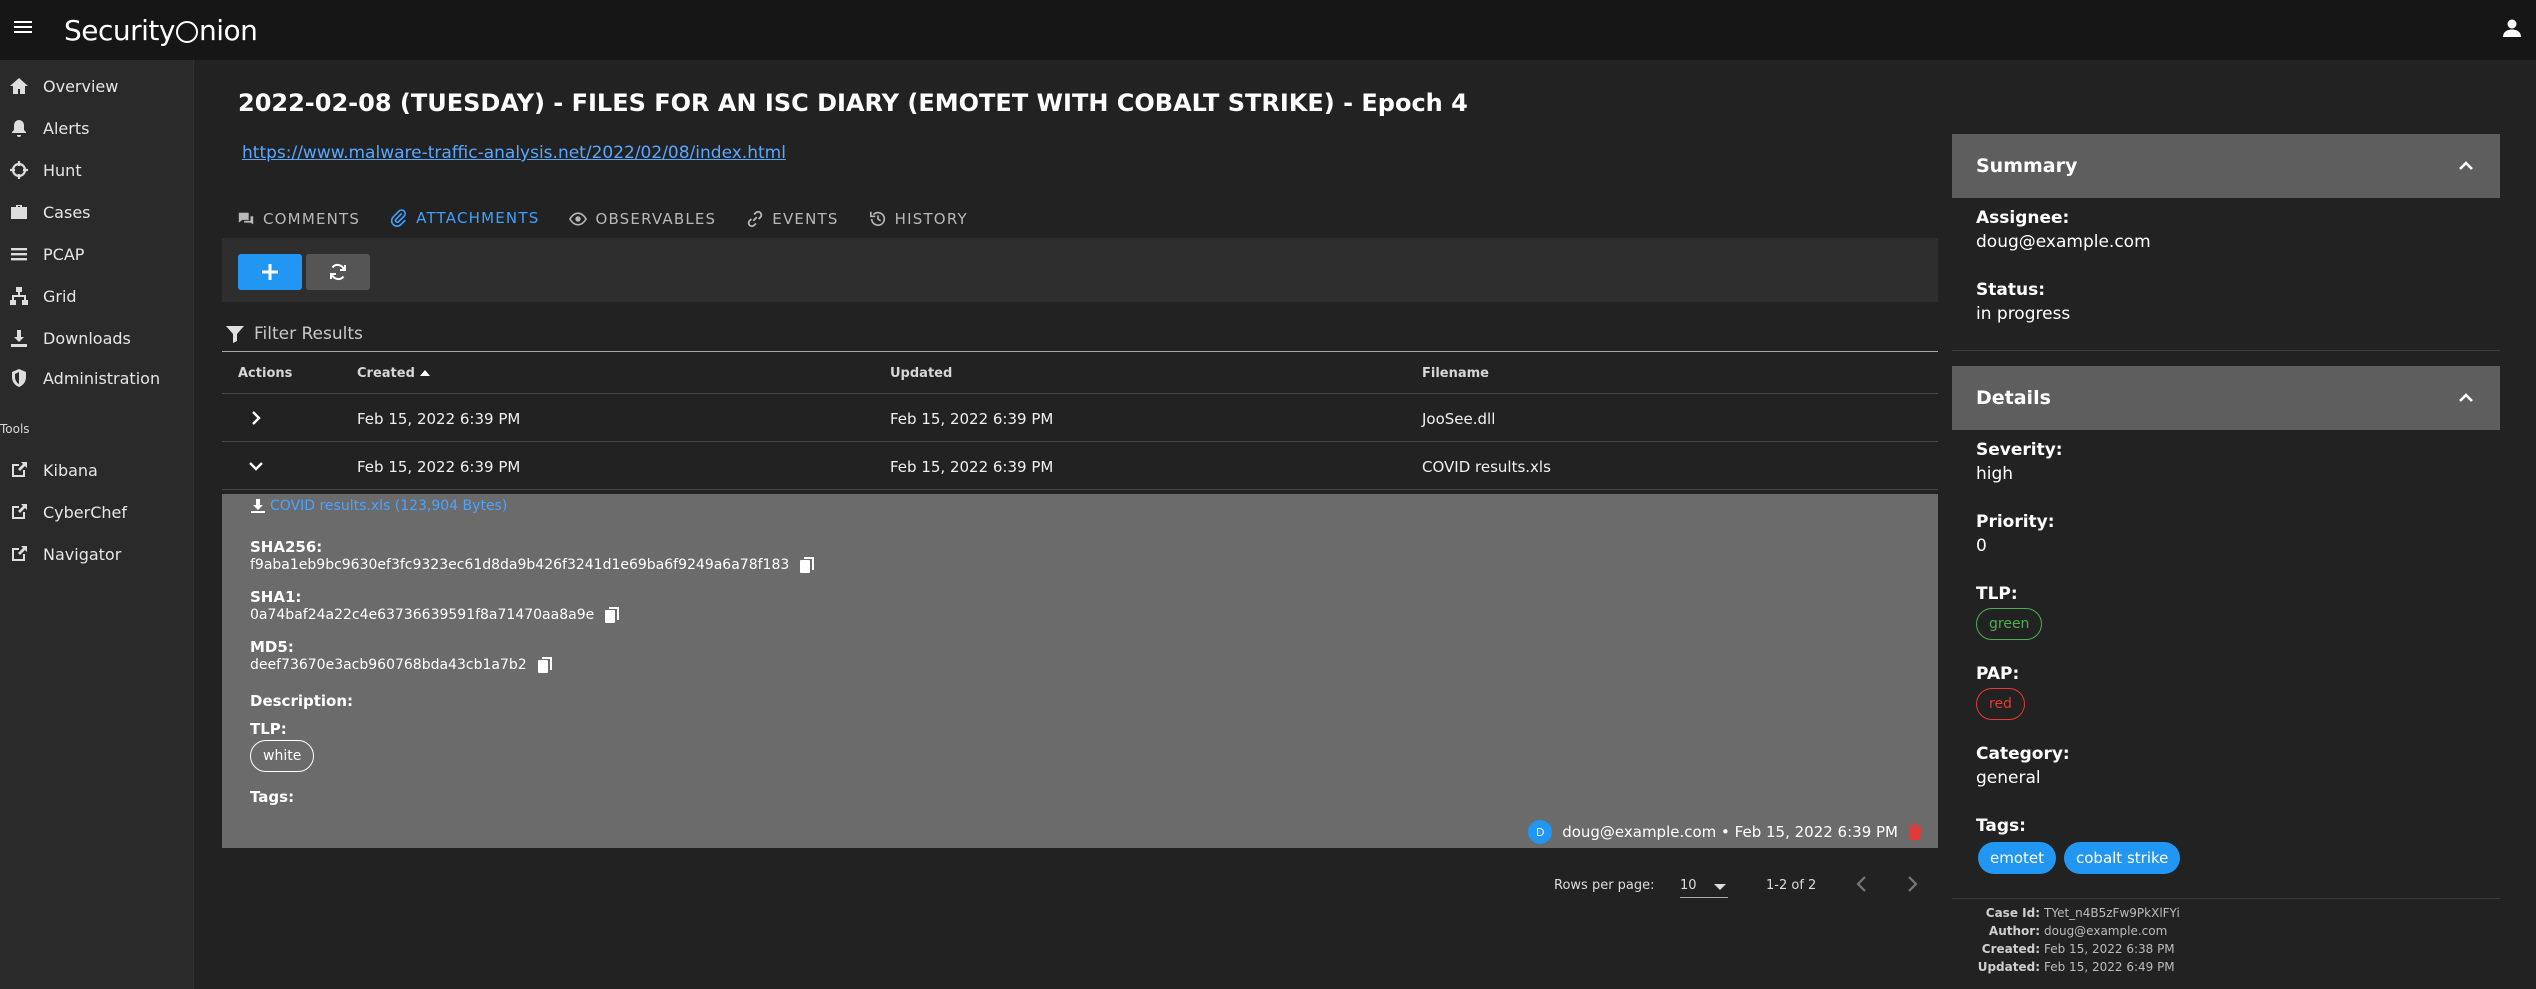 The width and height of the screenshot is (2536, 989). What do you see at coordinates (23, 27) in the screenshot?
I see `menu-icon` at bounding box center [23, 27].